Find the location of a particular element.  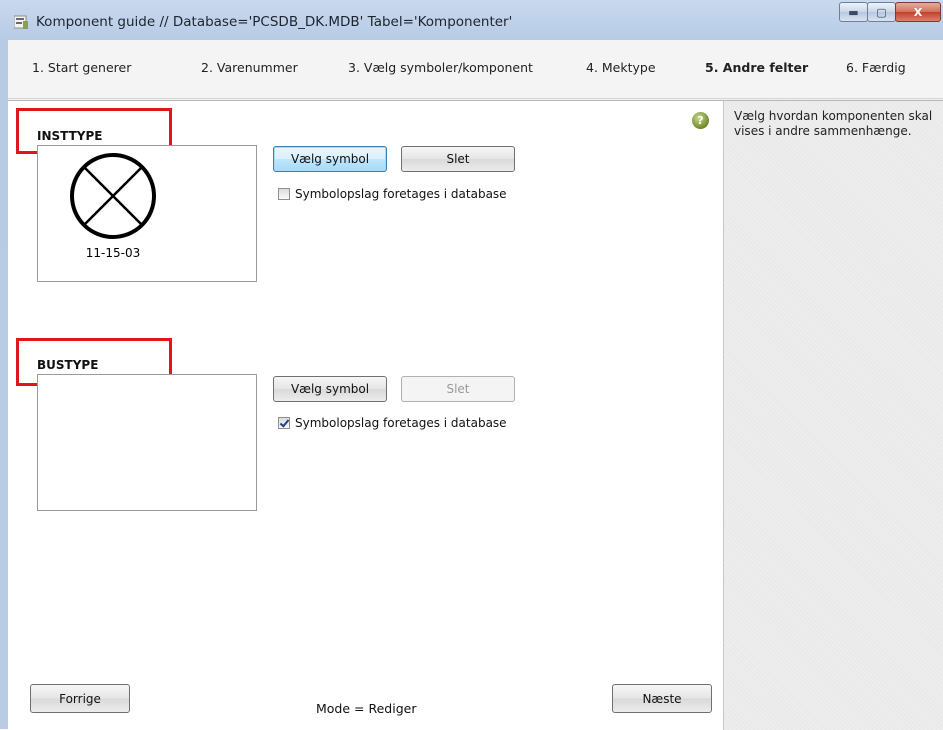

help-icon: ? is located at coordinates (700, 120).